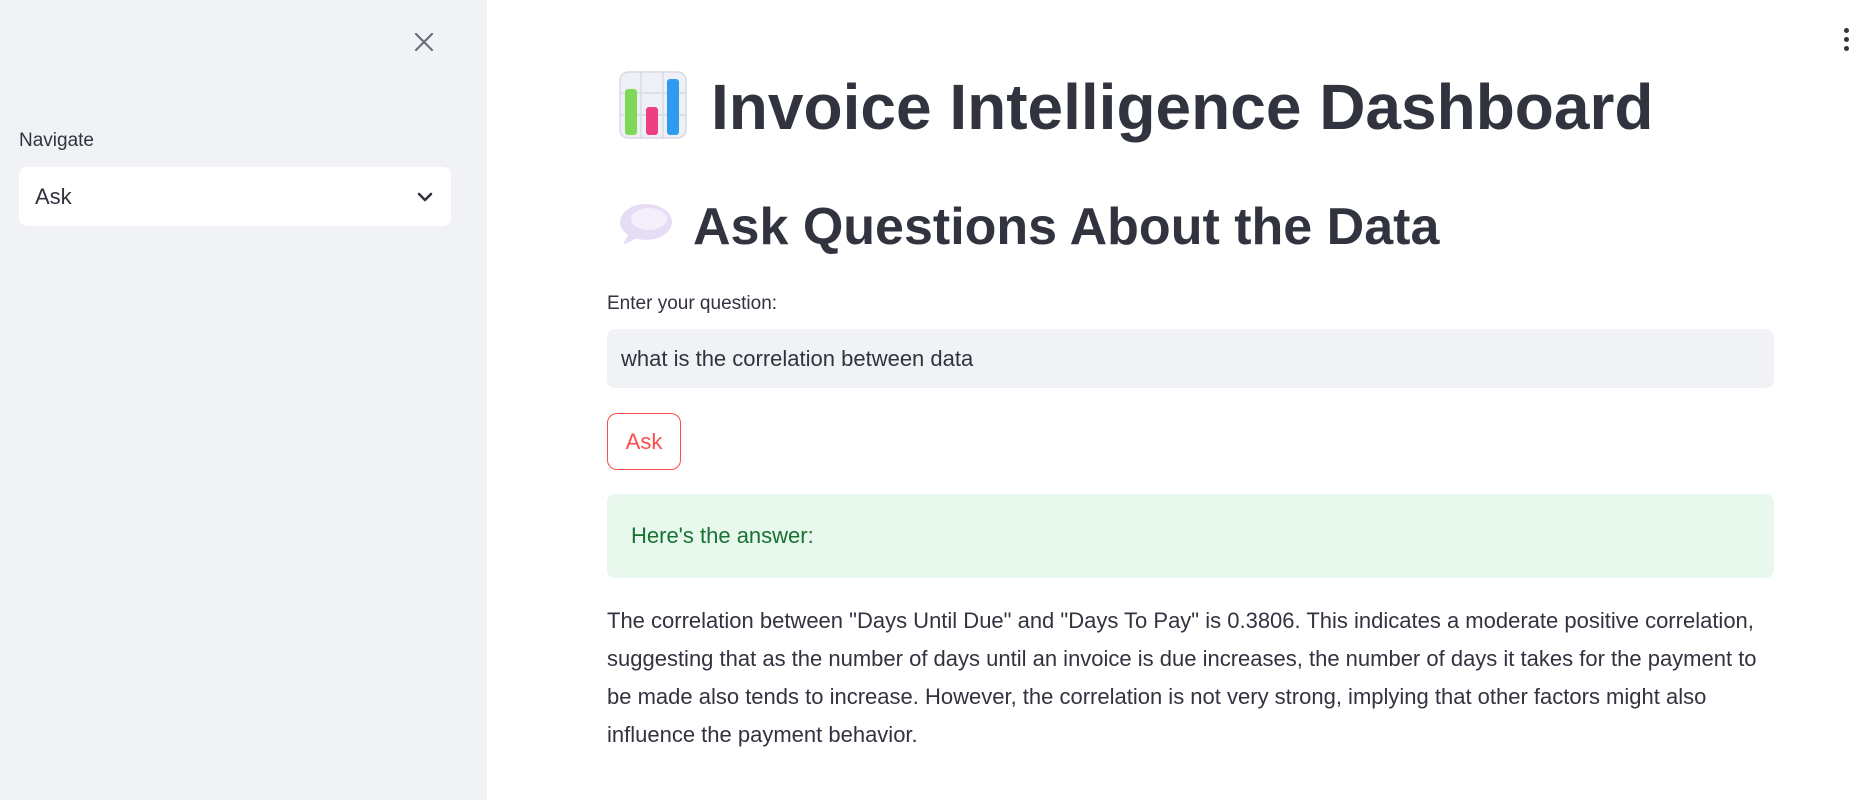 The height and width of the screenshot is (800, 1864). What do you see at coordinates (1846, 39) in the screenshot?
I see `main-menu-icon` at bounding box center [1846, 39].